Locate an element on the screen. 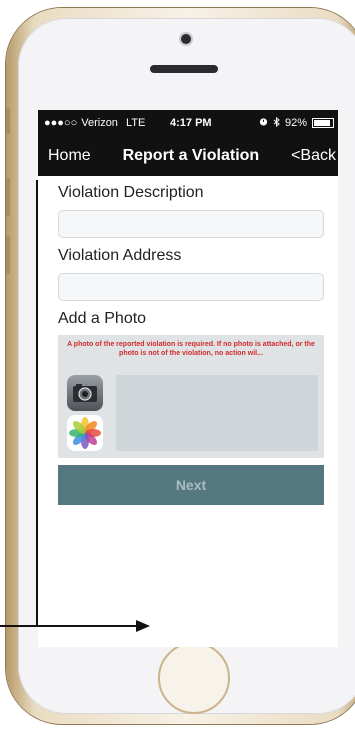 This screenshot has width=355, height=730. annotation-line-vertical is located at coordinates (37, 403).